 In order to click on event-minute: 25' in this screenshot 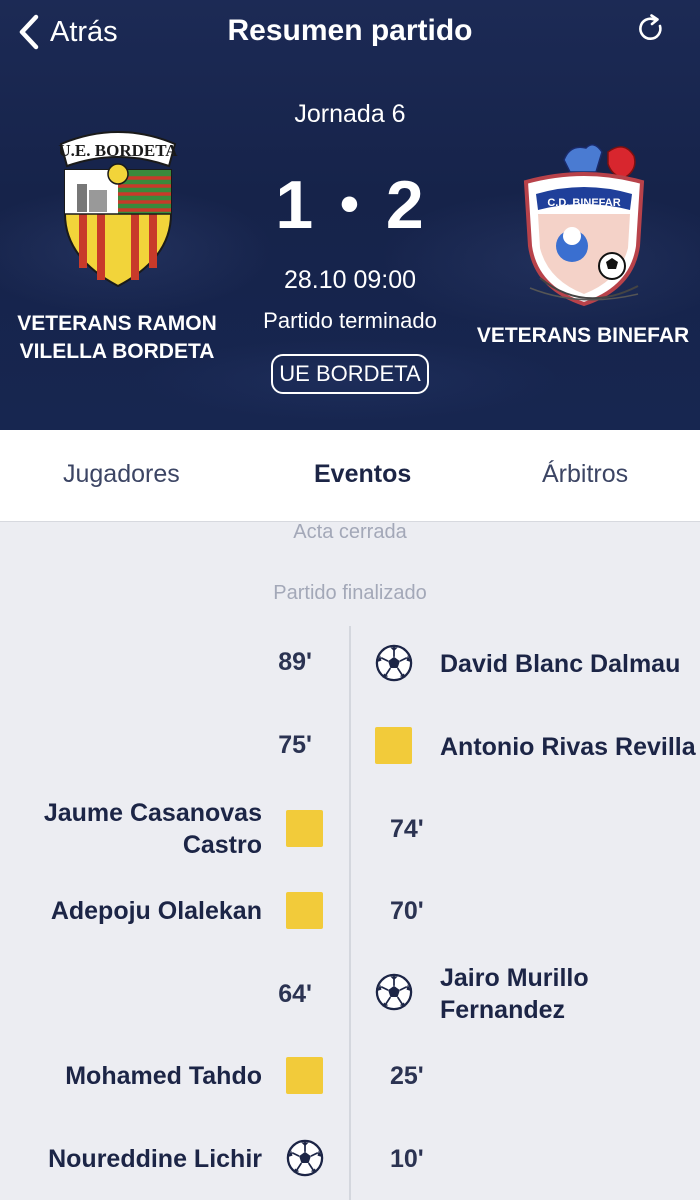, I will do `click(407, 1076)`.